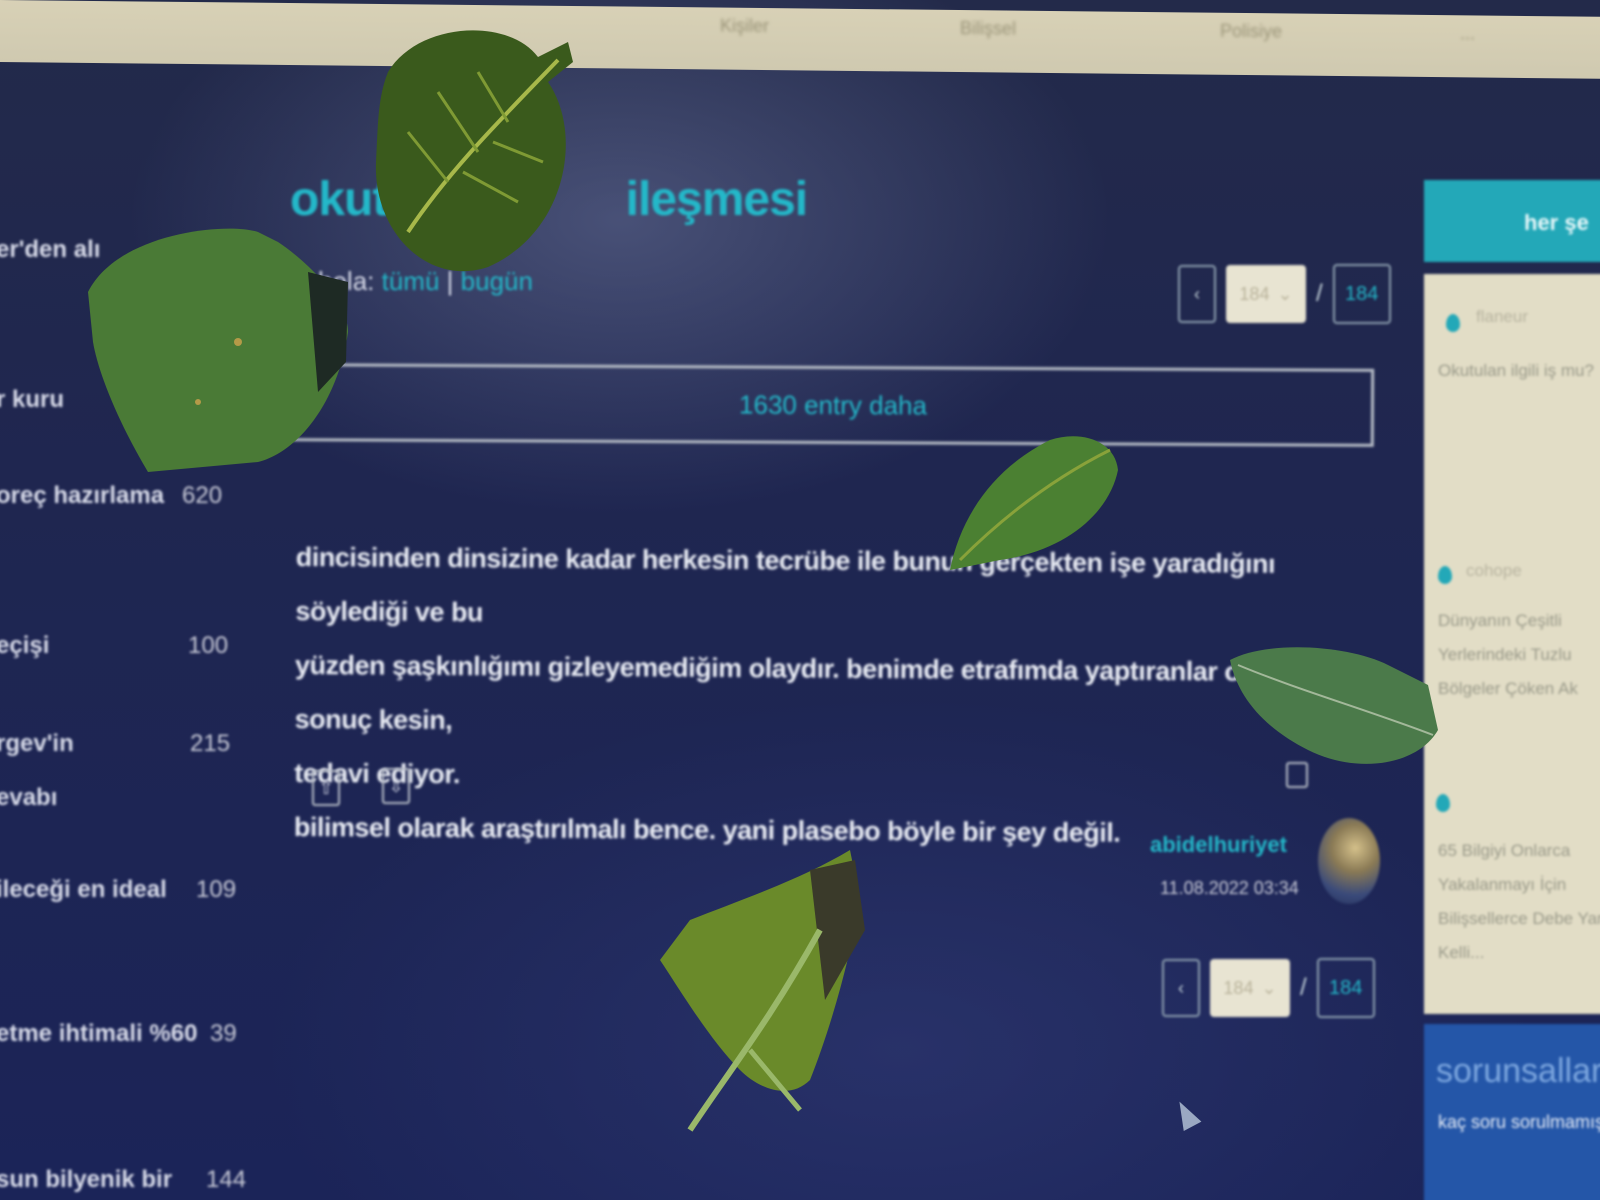  I want to click on pager-bottom: ‹ 184 ⌄ / 184, so click(1268, 988).